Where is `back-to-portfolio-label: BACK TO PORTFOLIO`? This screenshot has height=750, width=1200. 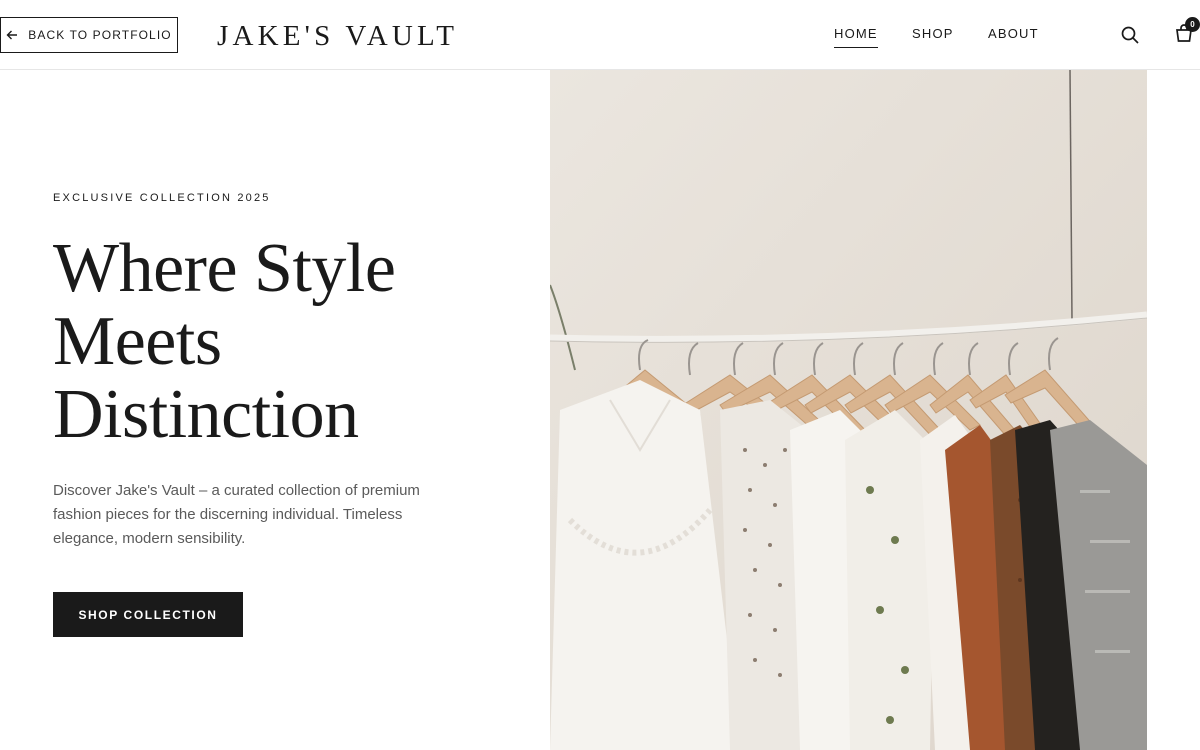 back-to-portfolio-label: BACK TO PORTFOLIO is located at coordinates (100, 35).